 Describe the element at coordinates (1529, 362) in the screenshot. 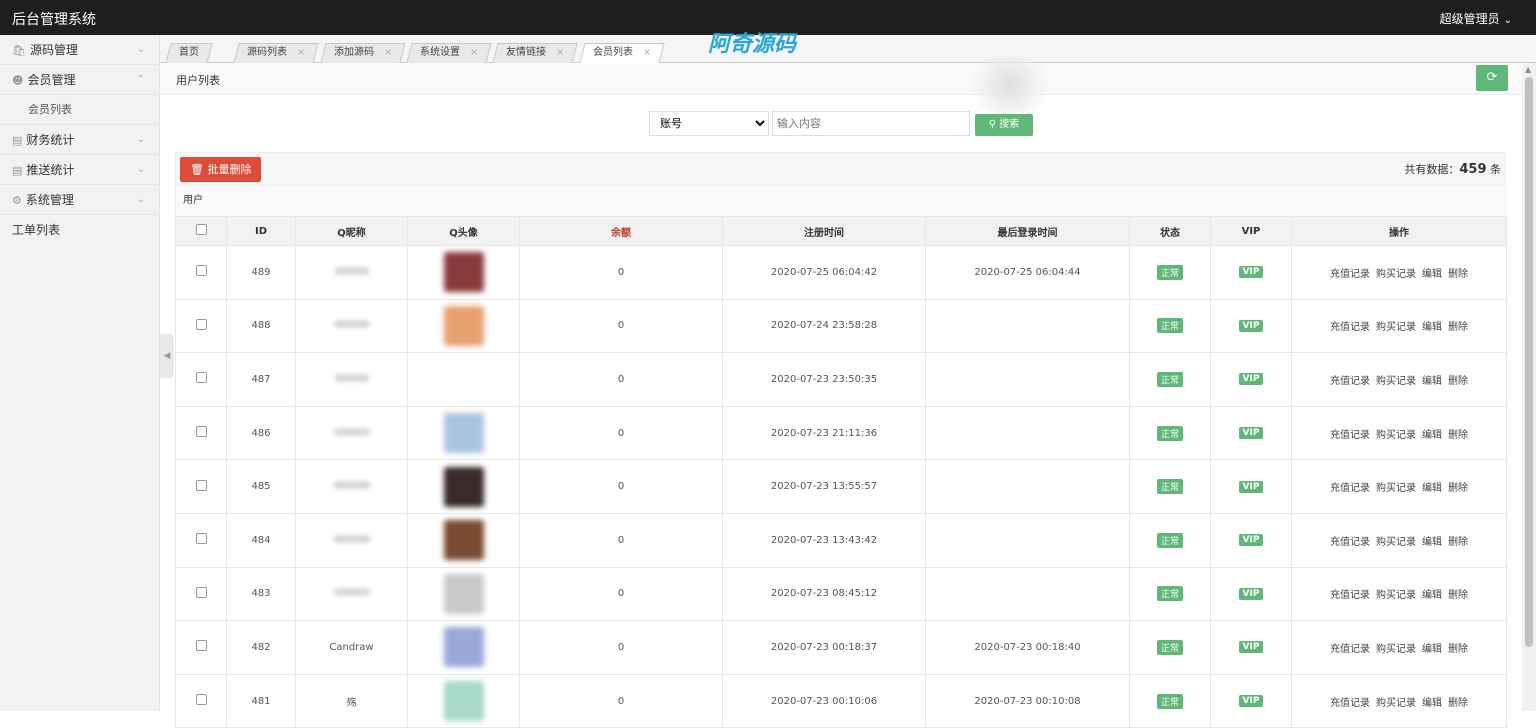

I see `scrollbar-thumb` at that location.